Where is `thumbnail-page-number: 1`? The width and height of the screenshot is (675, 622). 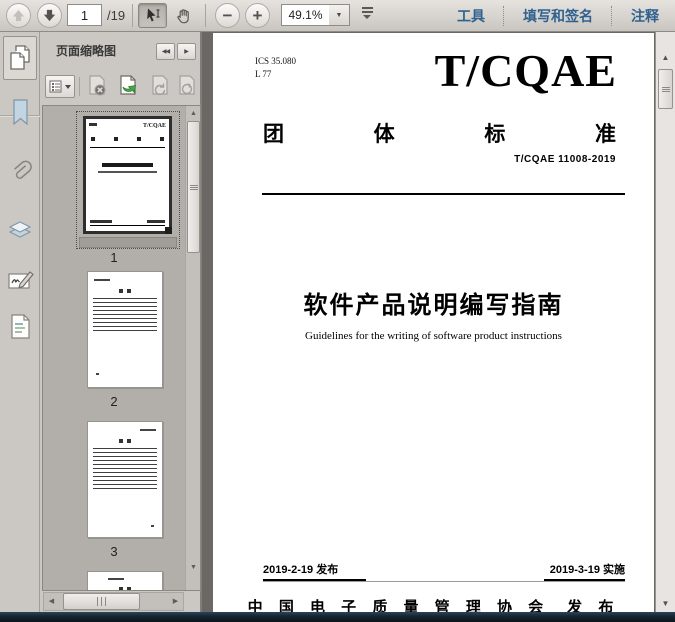 thumbnail-page-number: 1 is located at coordinates (114, 257).